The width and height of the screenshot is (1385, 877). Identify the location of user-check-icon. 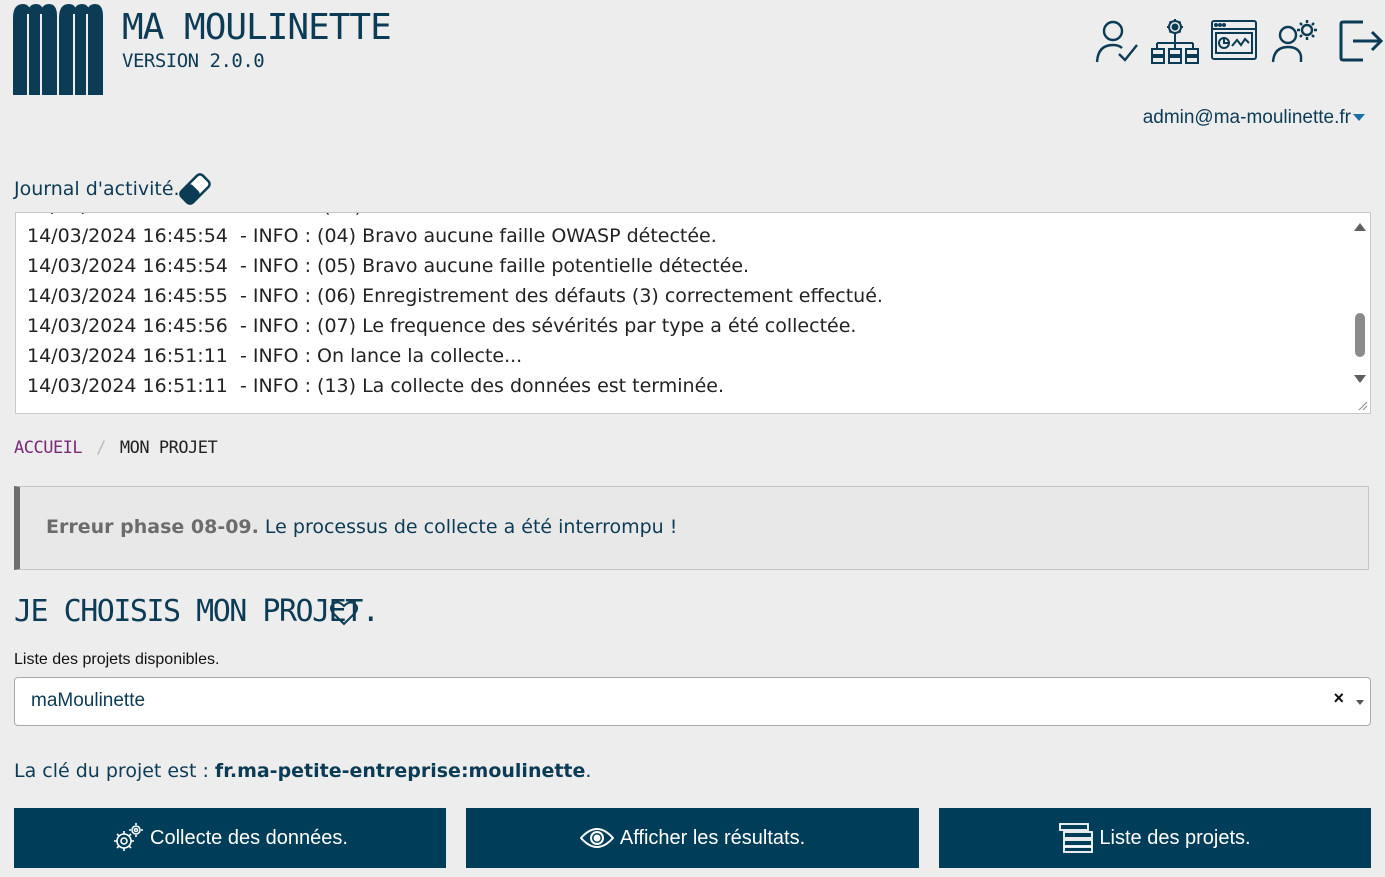
(1117, 41).